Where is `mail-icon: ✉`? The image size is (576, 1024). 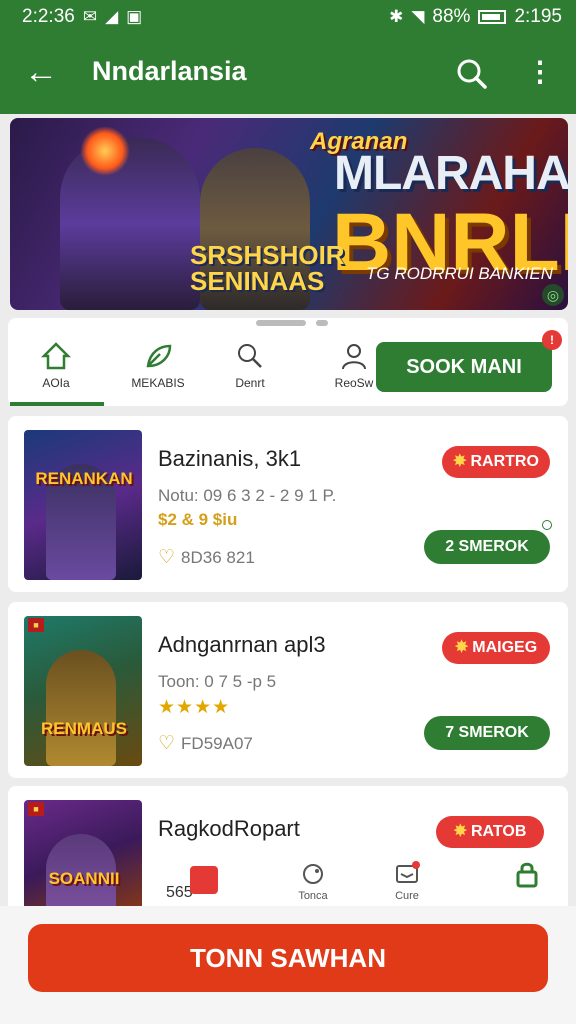
mail-icon: ✉ is located at coordinates (90, 16).